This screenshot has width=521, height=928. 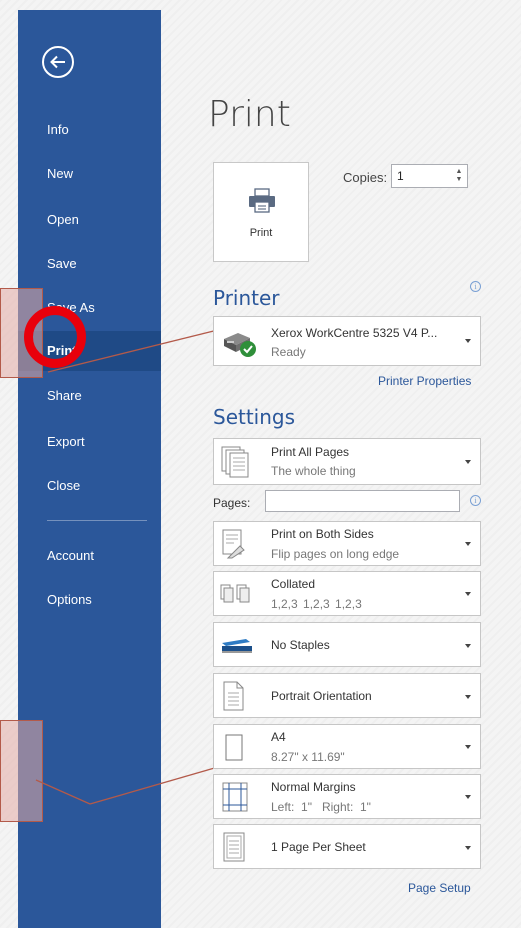 I want to click on setting-subtitle: Left: 1" Right: 1", so click(x=321, y=807).